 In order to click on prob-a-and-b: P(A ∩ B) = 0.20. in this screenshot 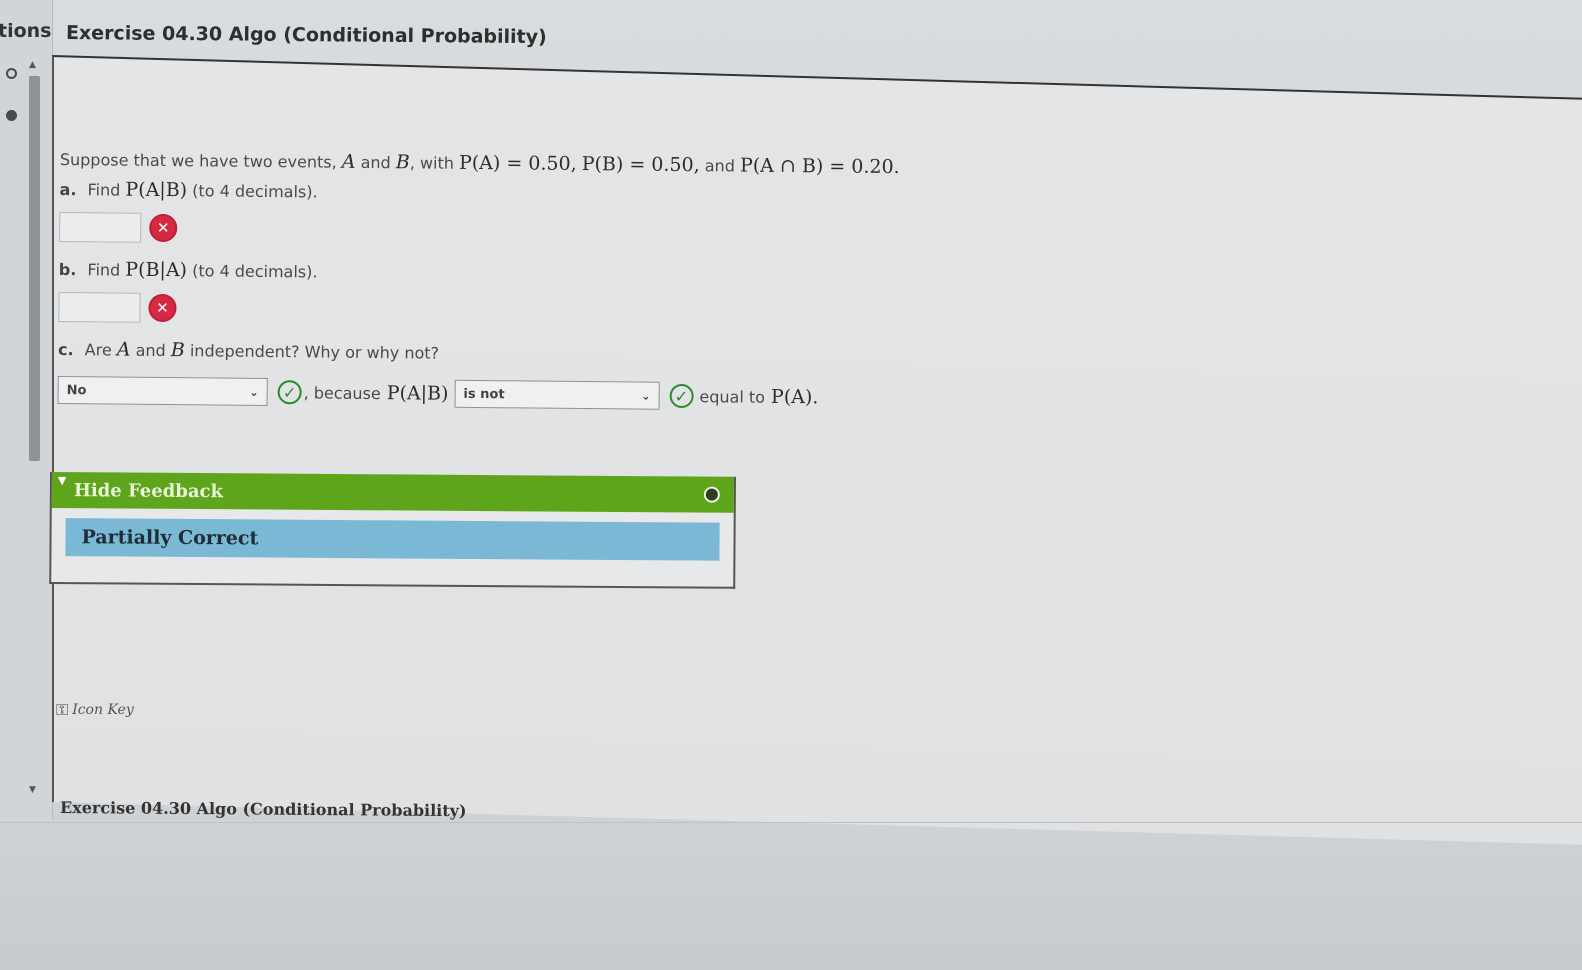, I will do `click(819, 166)`.